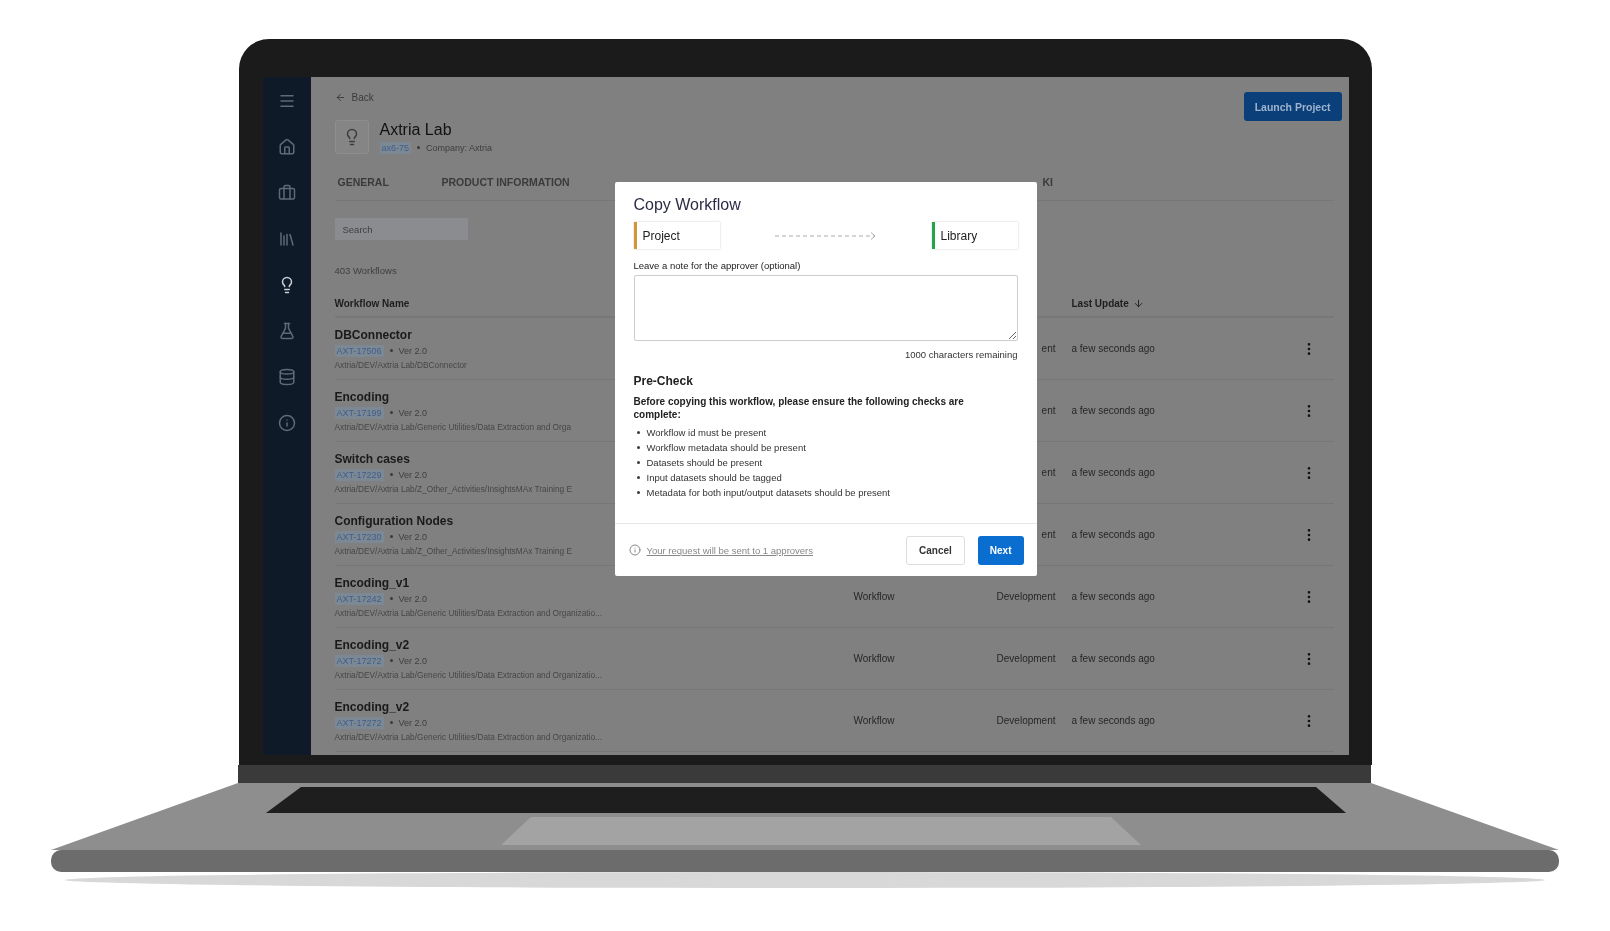 Image resolution: width=1610 pixels, height=931 pixels. Describe the element at coordinates (459, 147) in the screenshot. I see `company-label: Company: Axtria` at that location.